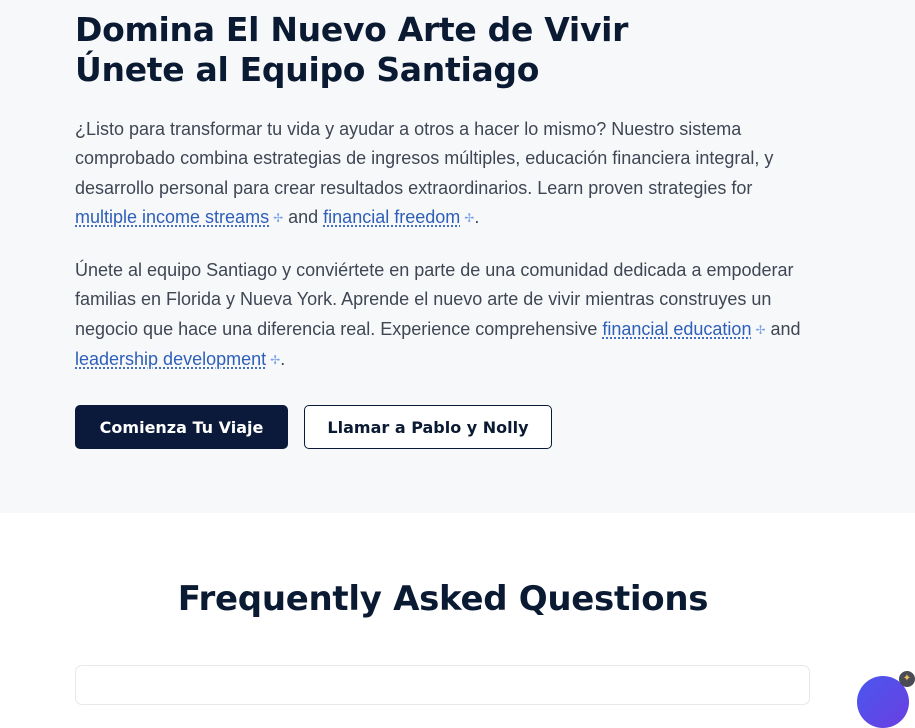  What do you see at coordinates (442, 685) in the screenshot?
I see `faq-item` at bounding box center [442, 685].